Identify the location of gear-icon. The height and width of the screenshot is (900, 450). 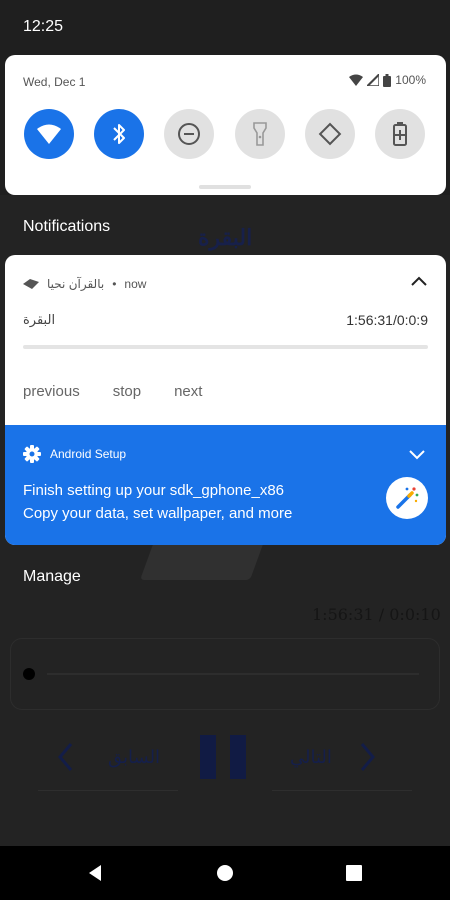
(32, 454).